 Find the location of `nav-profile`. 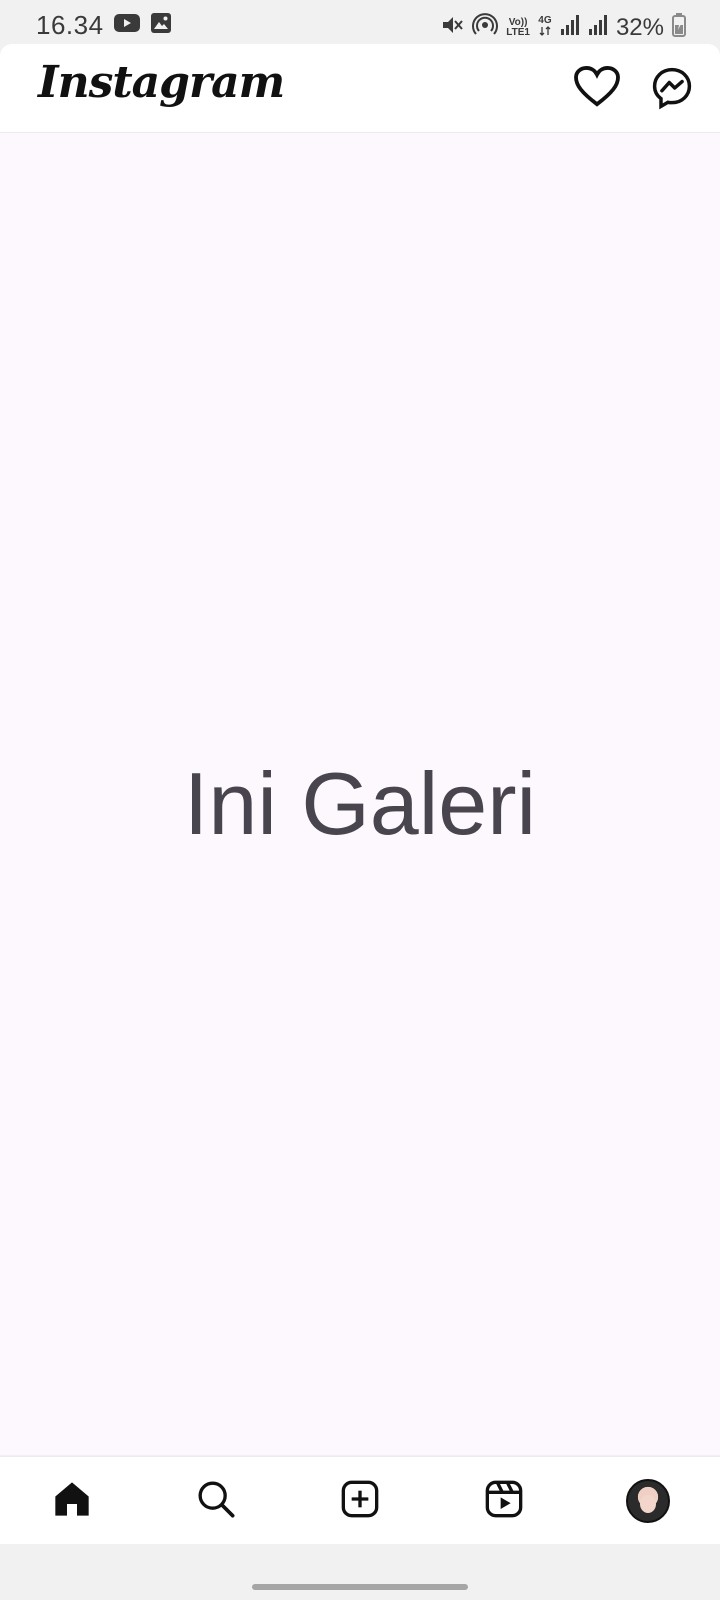

nav-profile is located at coordinates (648, 1501).